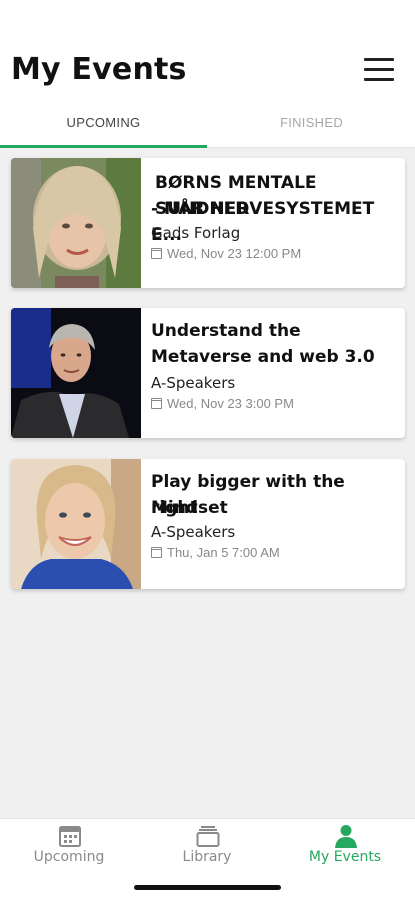 This screenshot has height=900, width=415. What do you see at coordinates (208, 836) in the screenshot?
I see `library-icon` at bounding box center [208, 836].